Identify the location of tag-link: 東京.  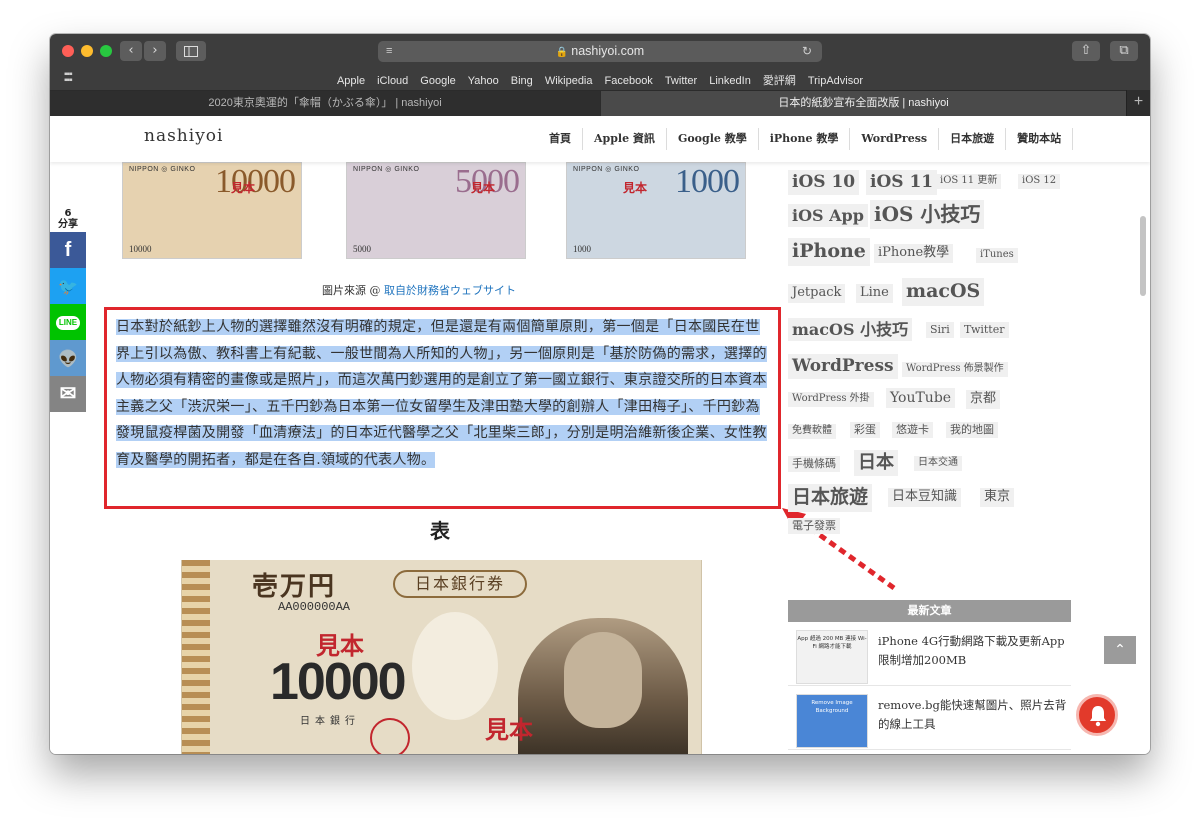
(997, 497).